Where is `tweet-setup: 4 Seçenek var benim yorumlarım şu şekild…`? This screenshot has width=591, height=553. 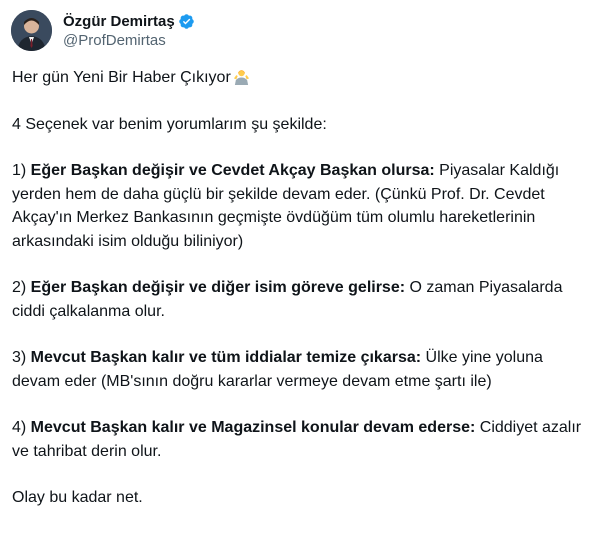
tweet-setup: 4 Seçenek var benim yorumlarım şu şekild… is located at coordinates (169, 124).